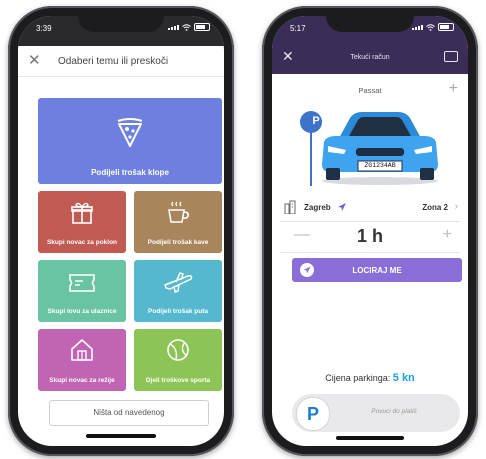 This screenshot has height=459, width=486. Describe the element at coordinates (453, 89) in the screenshot. I see `add-car-icon: +` at that location.